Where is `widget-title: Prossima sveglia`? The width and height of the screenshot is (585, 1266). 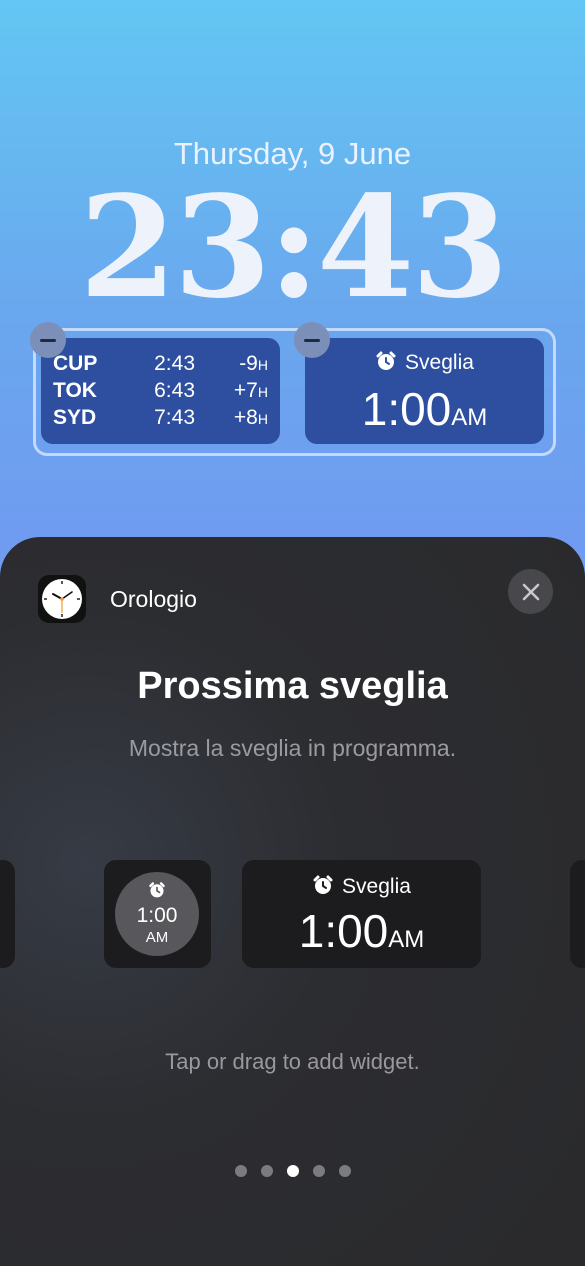
widget-title: Prossima sveglia is located at coordinates (292, 686).